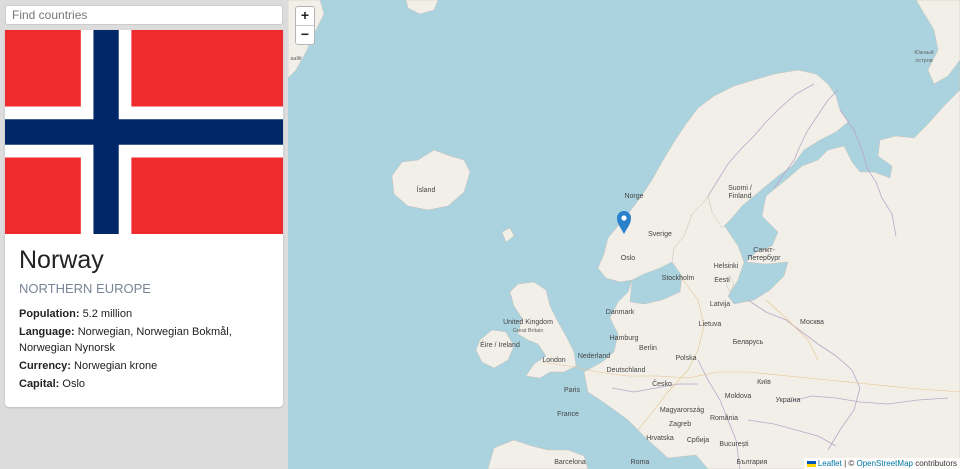  Describe the element at coordinates (830, 463) in the screenshot. I see `leaflet-link: Leaflet` at that location.